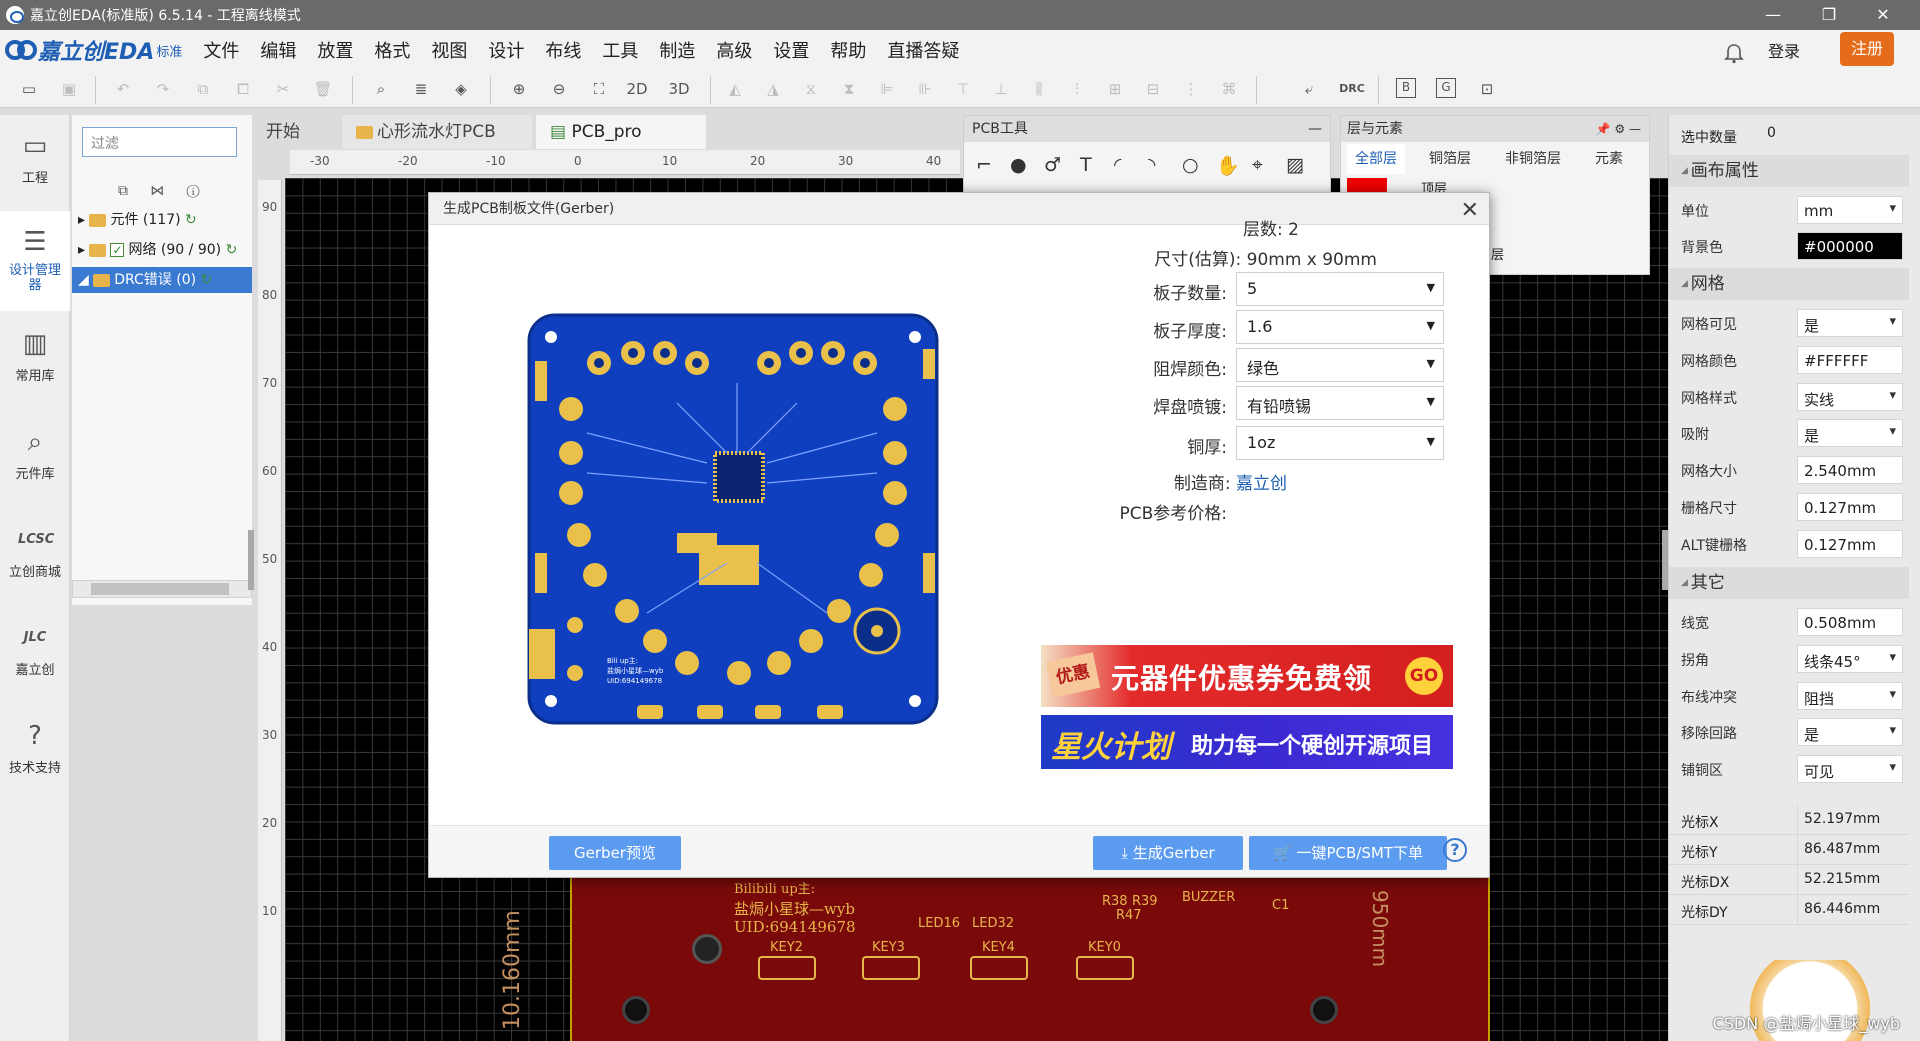  I want to click on gerber-preview-button: Gerber预览, so click(615, 853).